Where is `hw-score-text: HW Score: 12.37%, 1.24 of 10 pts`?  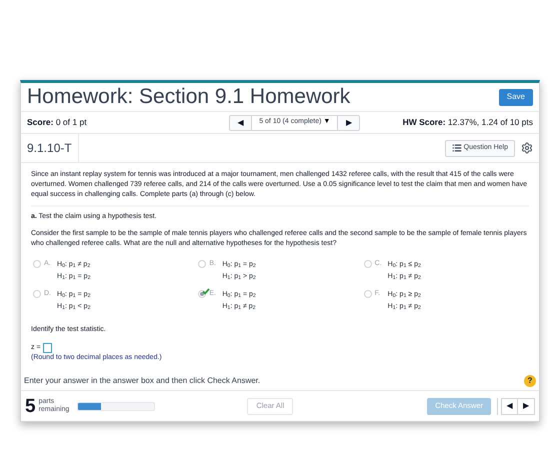 hw-score-text: HW Score: 12.37%, 1.24 of 10 pts is located at coordinates (467, 122).